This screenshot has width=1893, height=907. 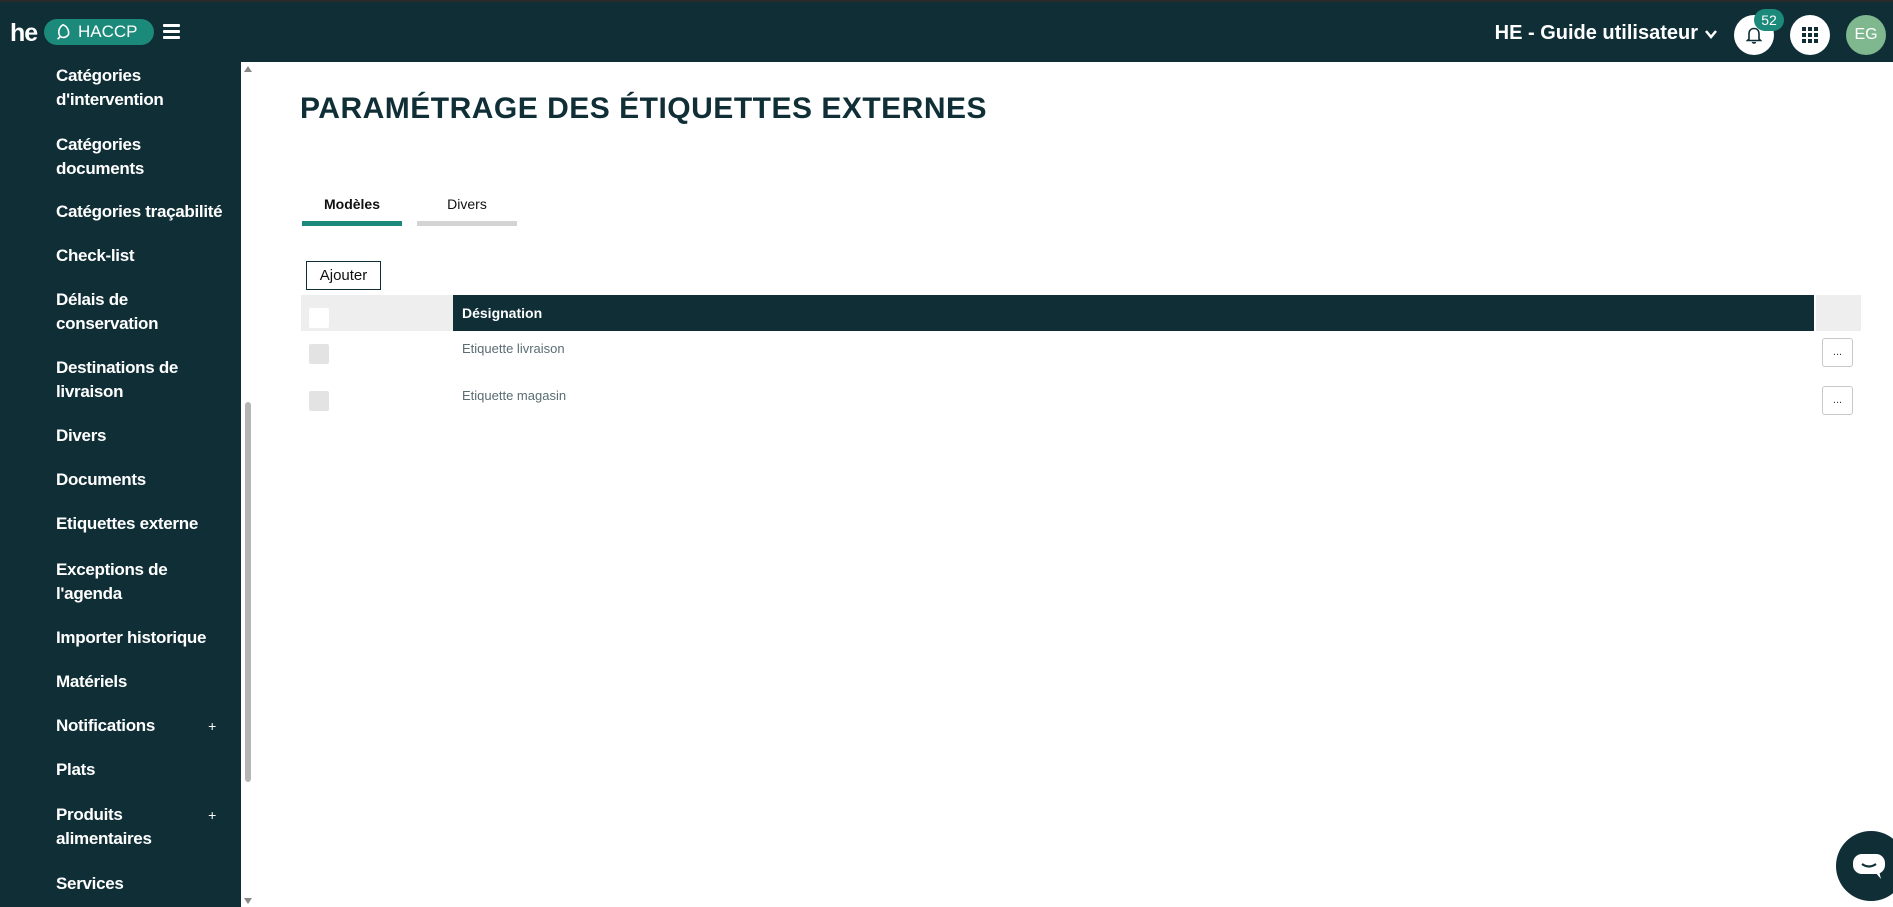 I want to click on sidebar-item-check-list: Check-list, so click(x=143, y=256).